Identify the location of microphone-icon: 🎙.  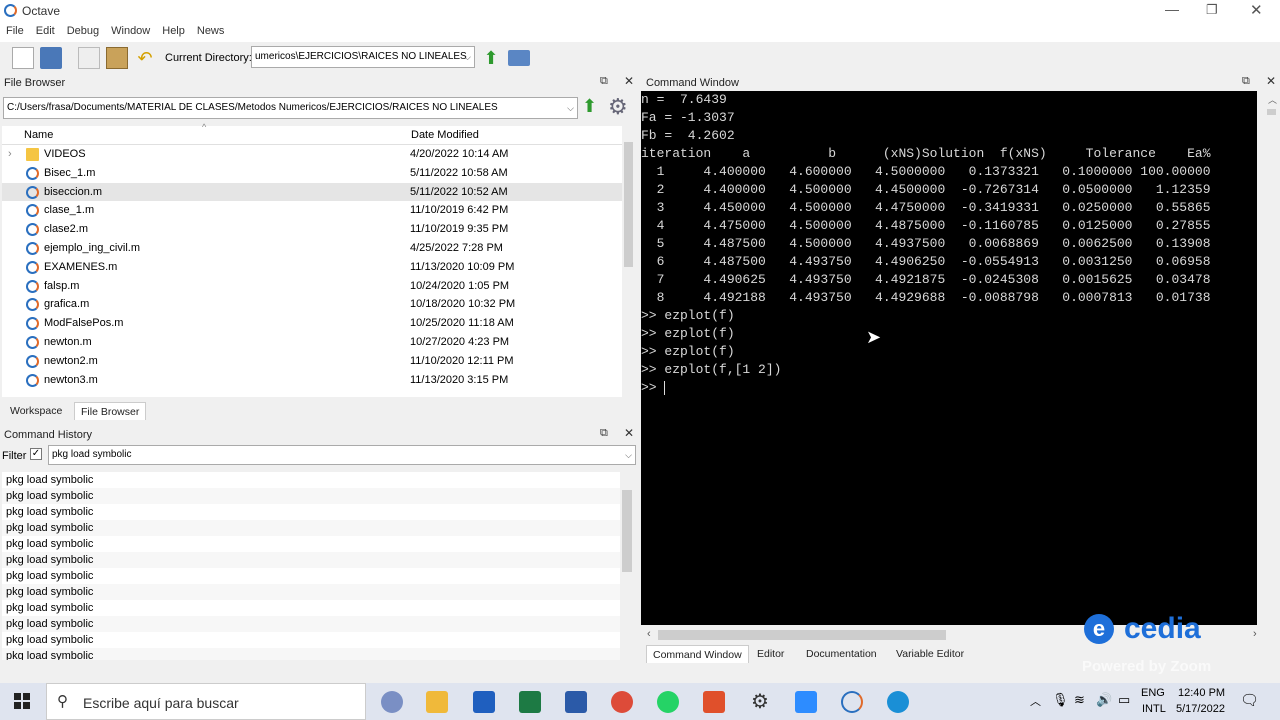
(1060, 700).